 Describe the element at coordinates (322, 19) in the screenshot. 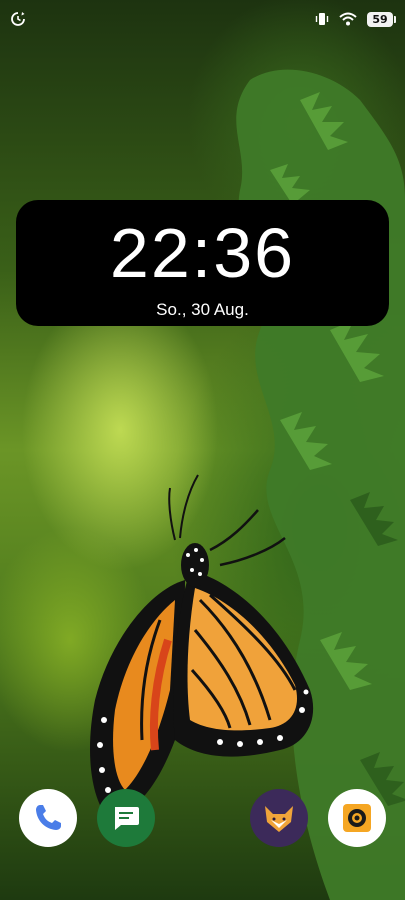

I see `vibrate-icon` at that location.